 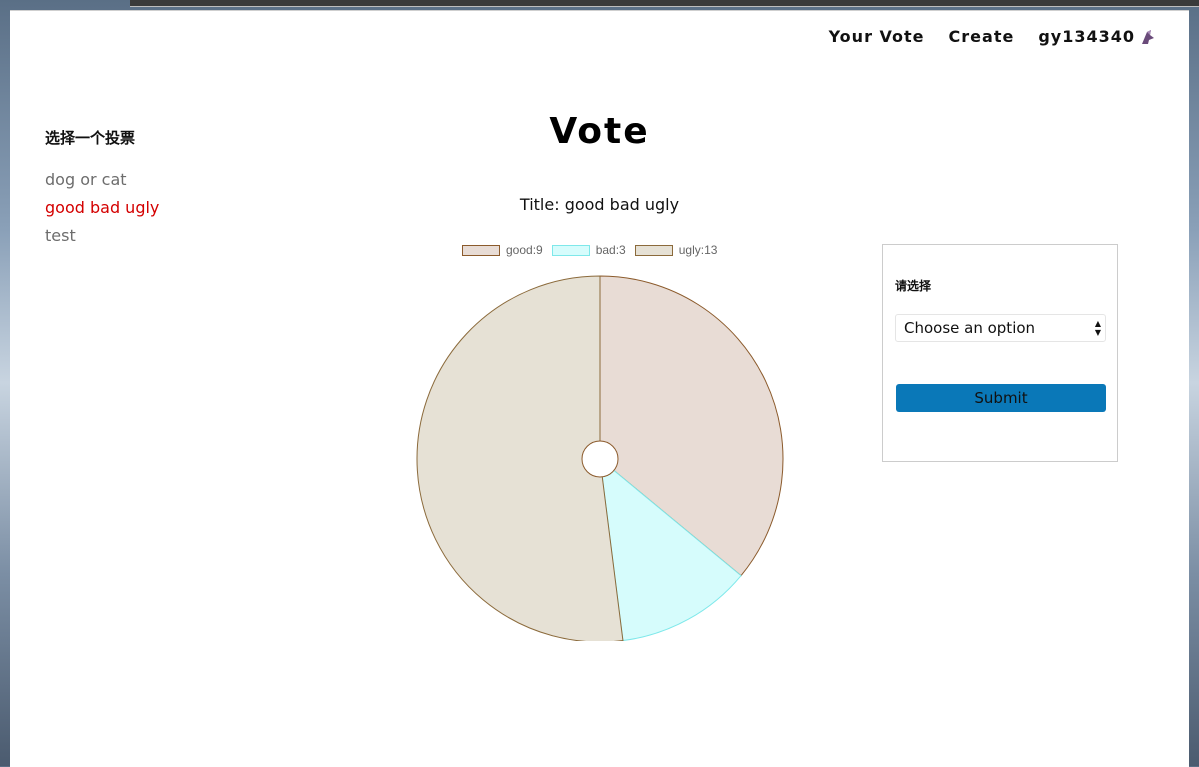 What do you see at coordinates (610, 250) in the screenshot?
I see `legend-label-bad: bad:3` at bounding box center [610, 250].